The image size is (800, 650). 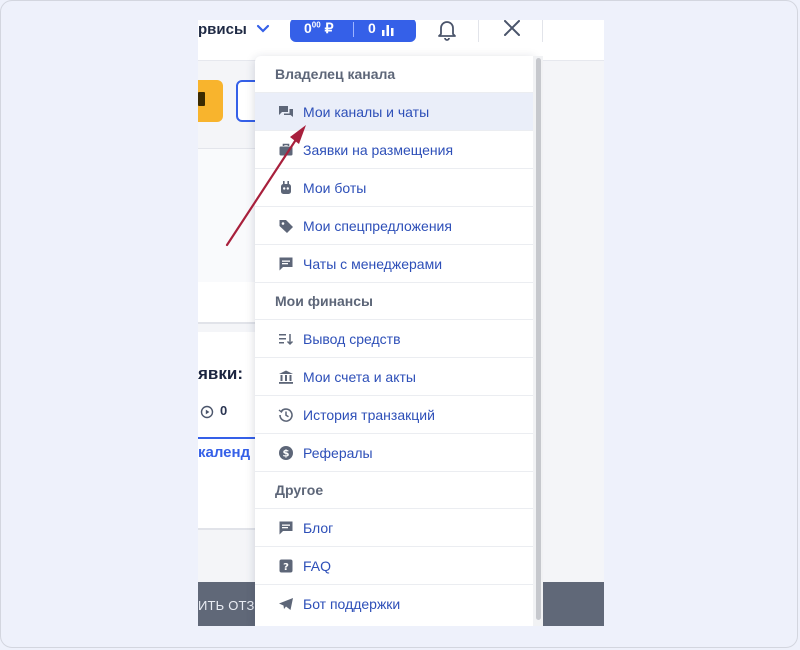 I want to click on withdraw-icon, so click(x=286, y=340).